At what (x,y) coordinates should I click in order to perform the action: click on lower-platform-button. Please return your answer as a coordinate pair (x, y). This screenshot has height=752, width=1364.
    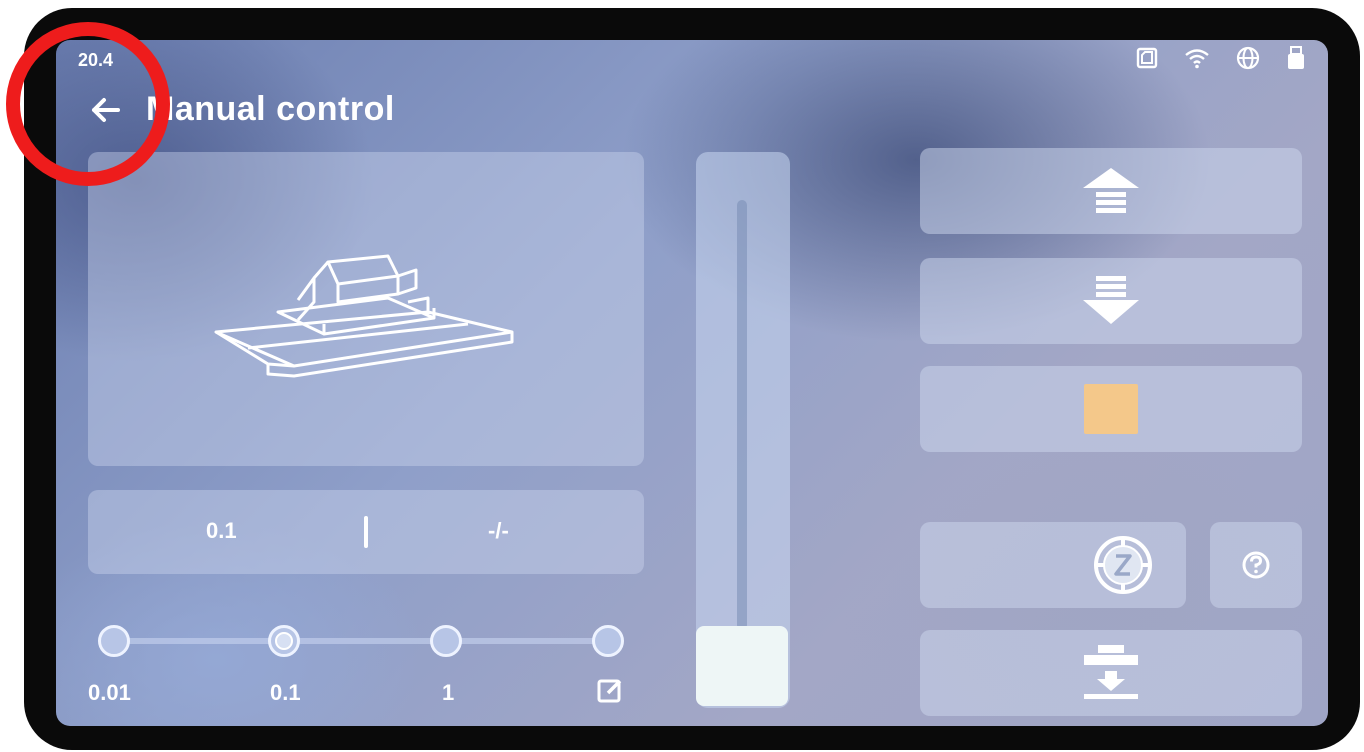
    Looking at the image, I should click on (1111, 673).